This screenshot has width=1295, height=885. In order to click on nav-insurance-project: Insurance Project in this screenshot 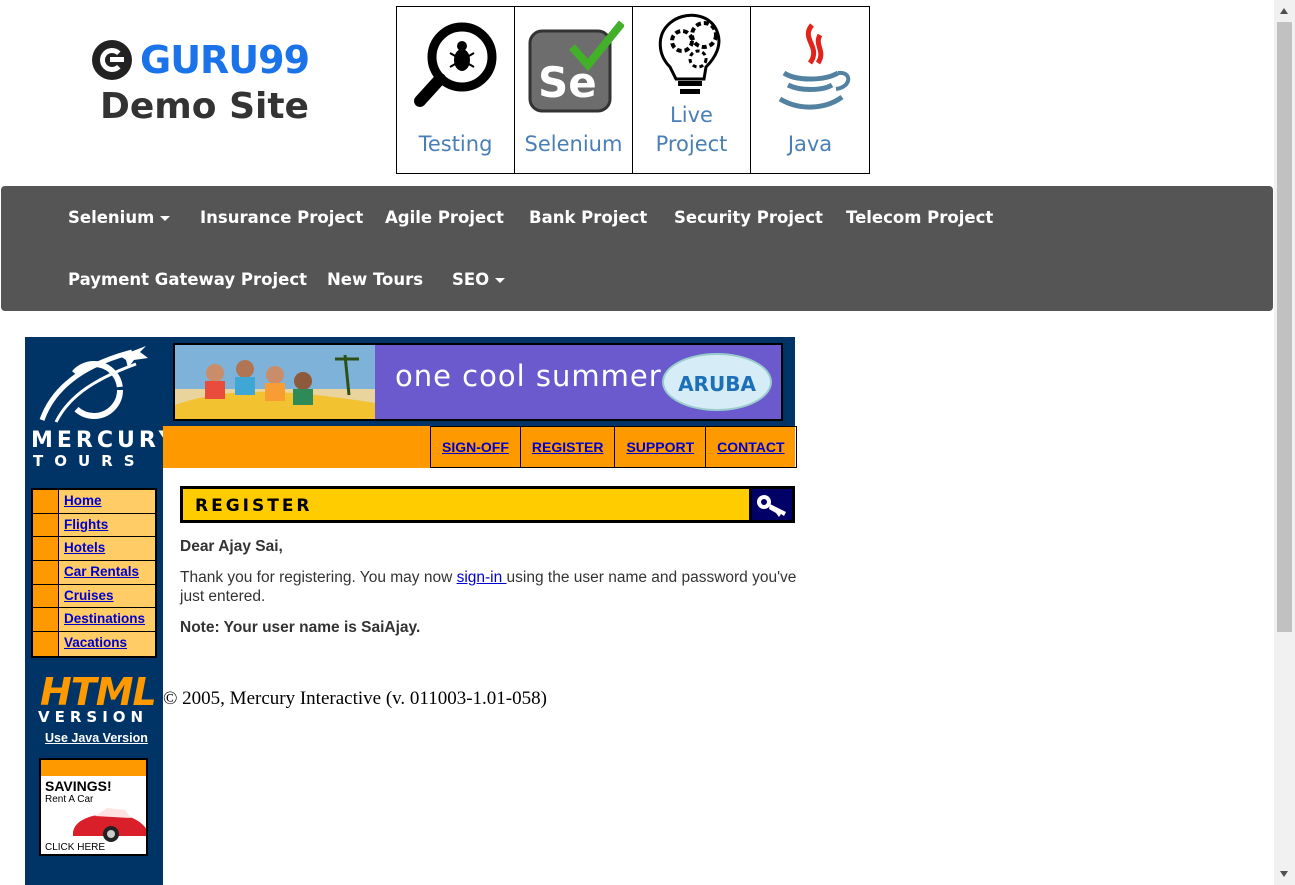, I will do `click(281, 217)`.